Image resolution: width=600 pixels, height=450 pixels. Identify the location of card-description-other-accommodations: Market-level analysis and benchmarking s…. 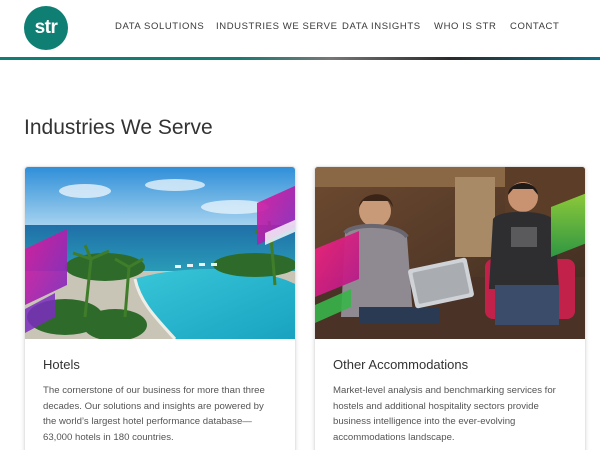
(444, 414).